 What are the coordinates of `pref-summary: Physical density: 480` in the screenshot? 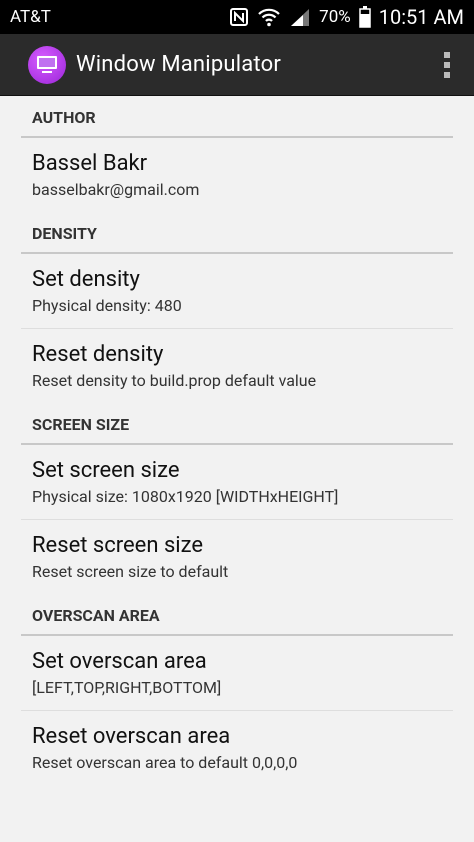 It's located at (107, 305).